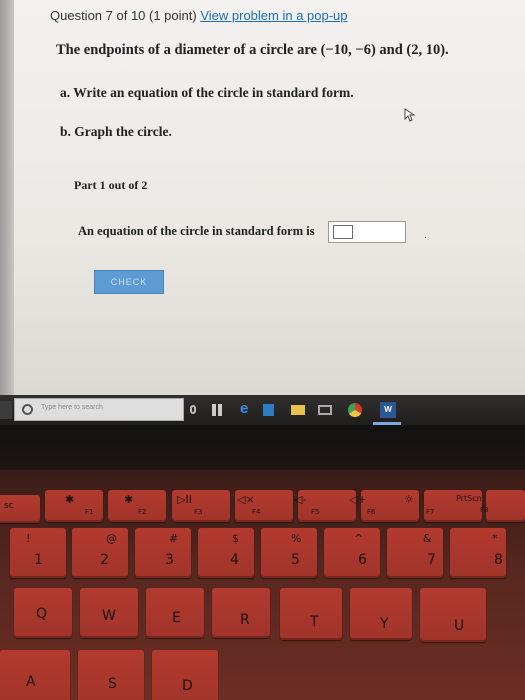 This screenshot has height=700, width=525. I want to click on key-f4: ◁× F4, so click(264, 506).